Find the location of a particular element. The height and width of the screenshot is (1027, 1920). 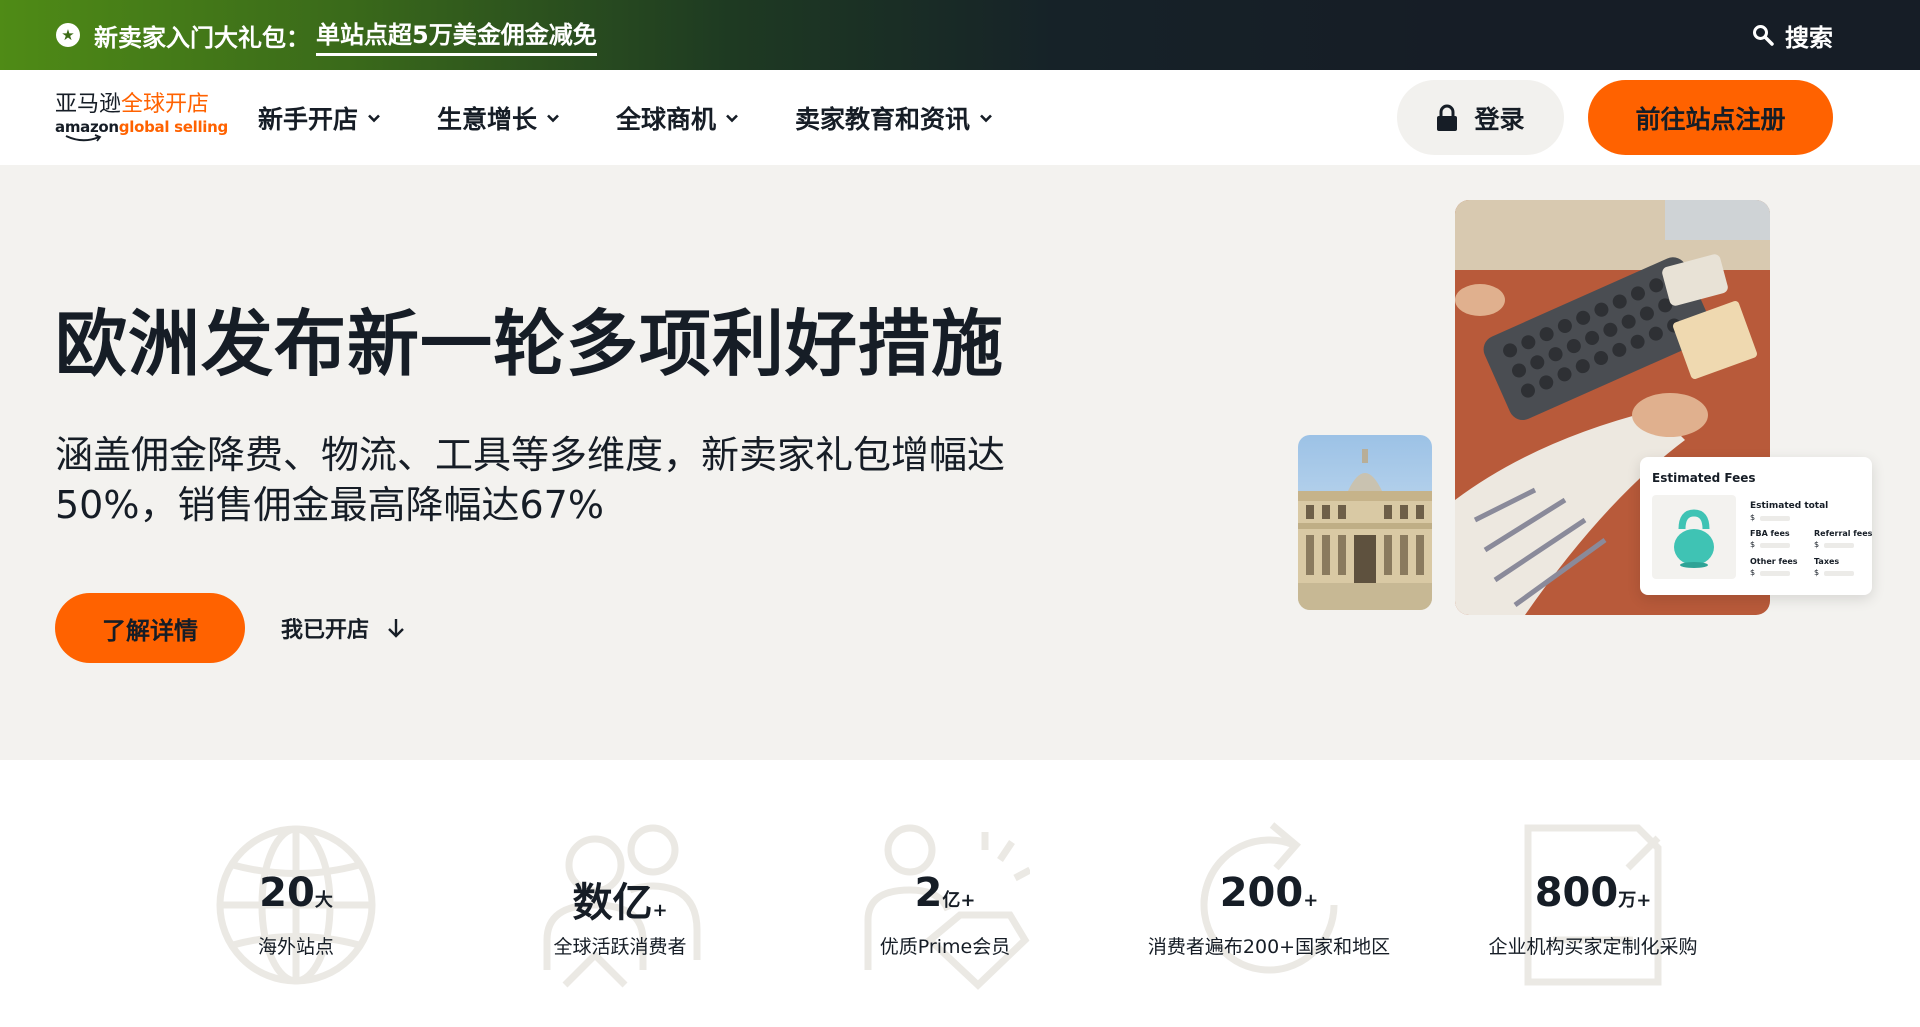

stat-prime-members: 2亿+ 优质Prime会员 is located at coordinates (945, 910).